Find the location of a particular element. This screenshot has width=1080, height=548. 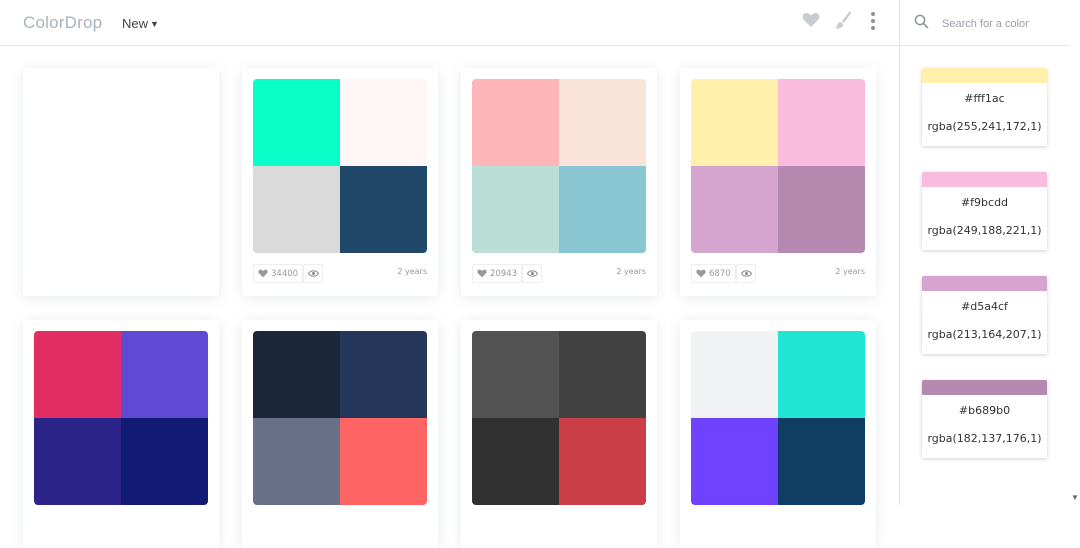

swatch-rgba: rgba(213,164,207,1) is located at coordinates (984, 334).